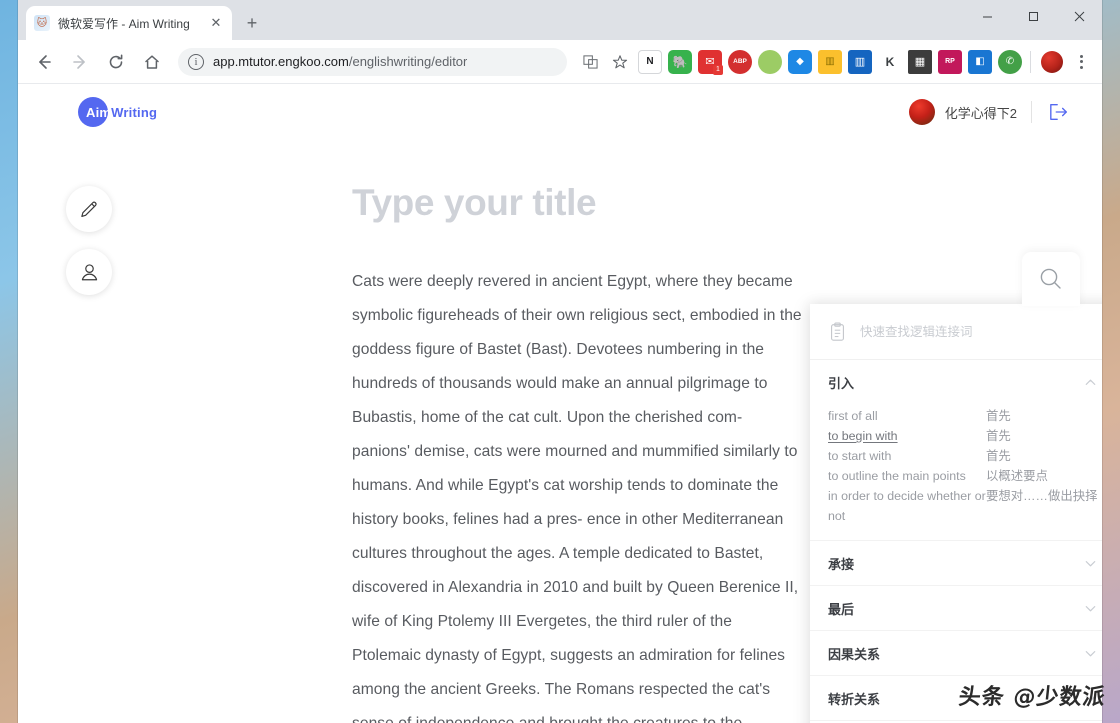 Image resolution: width=1120 pixels, height=723 pixels. I want to click on user-name: 化学心得下2, so click(980, 113).